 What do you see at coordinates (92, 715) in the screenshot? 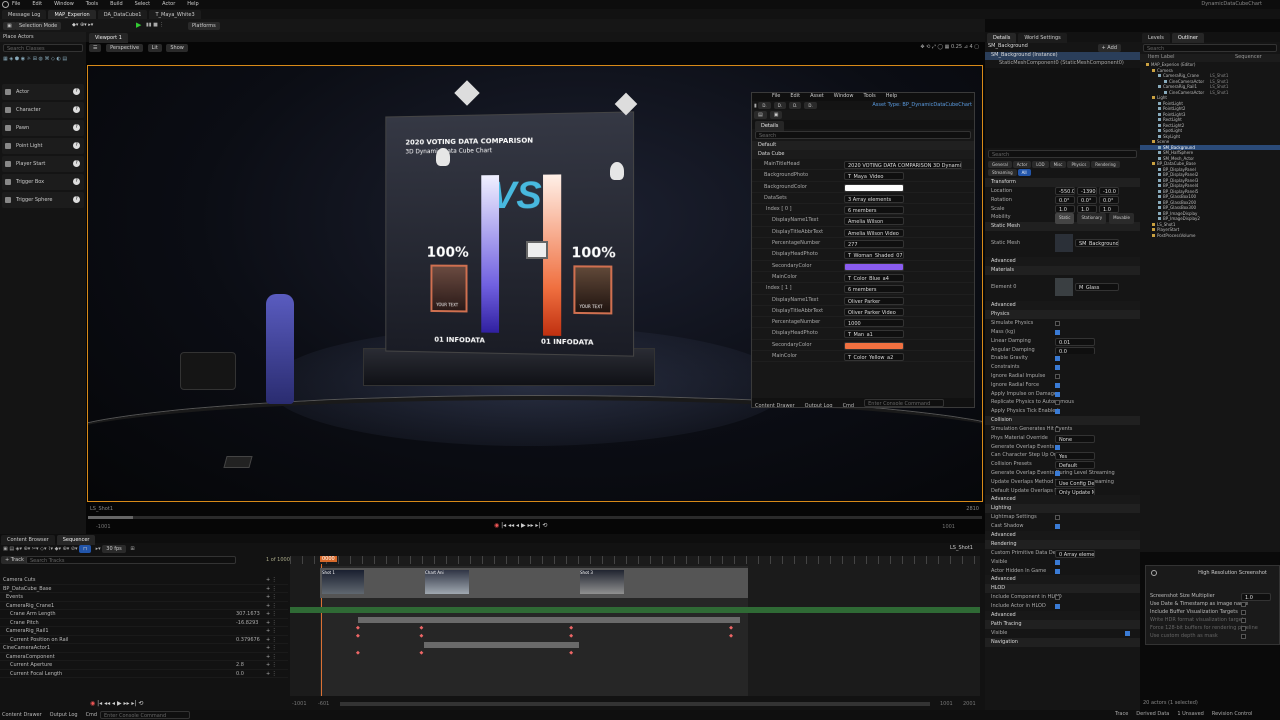
I see `status-item: Cmd` at bounding box center [92, 715].